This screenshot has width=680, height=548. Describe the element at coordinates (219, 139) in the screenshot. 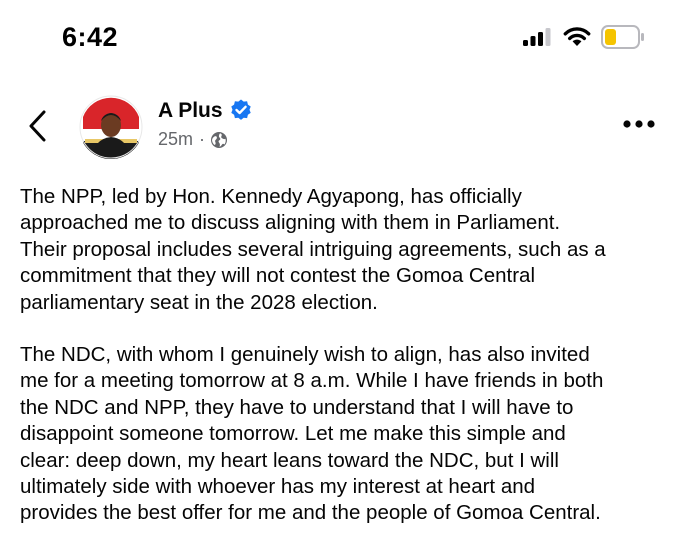

I see `globe-icon` at that location.